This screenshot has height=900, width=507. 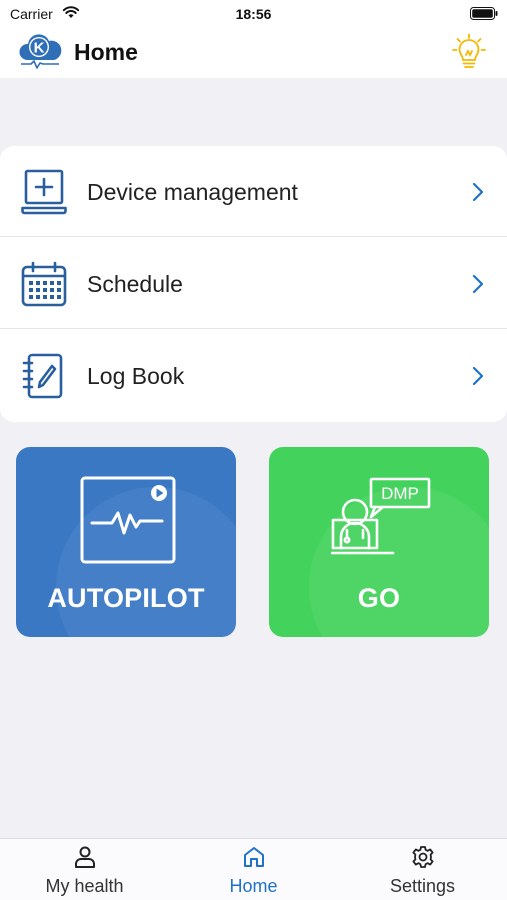 I want to click on dmp-badge-text: DMP, so click(x=400, y=493).